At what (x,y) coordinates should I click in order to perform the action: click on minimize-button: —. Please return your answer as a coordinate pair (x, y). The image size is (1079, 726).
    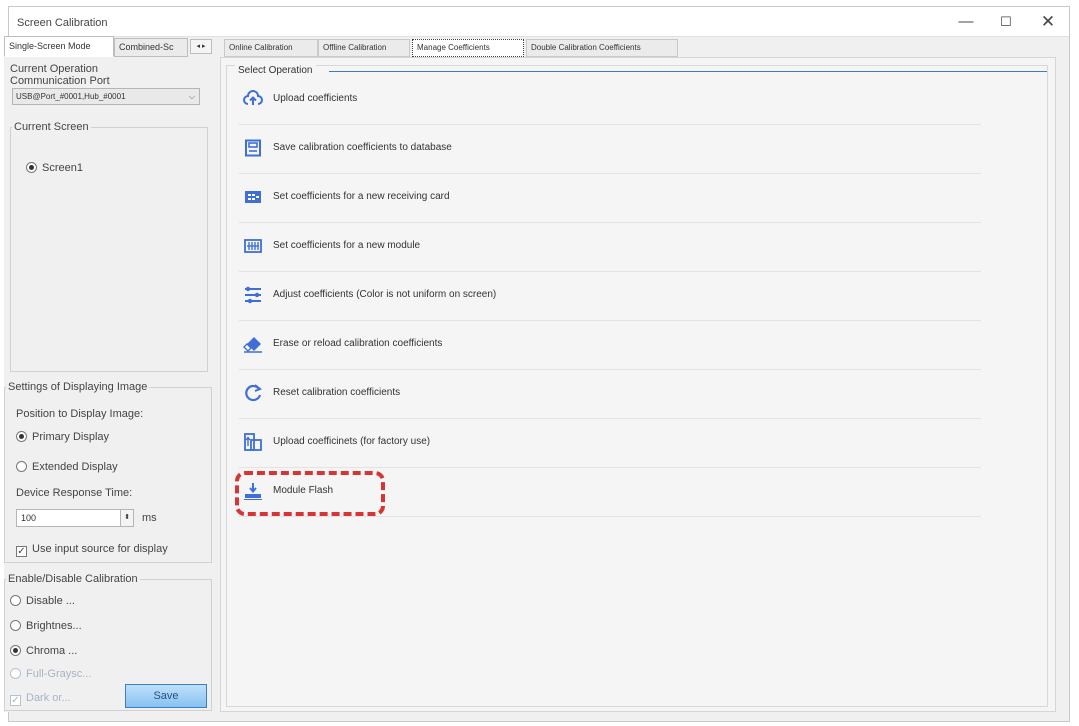
    Looking at the image, I should click on (966, 22).